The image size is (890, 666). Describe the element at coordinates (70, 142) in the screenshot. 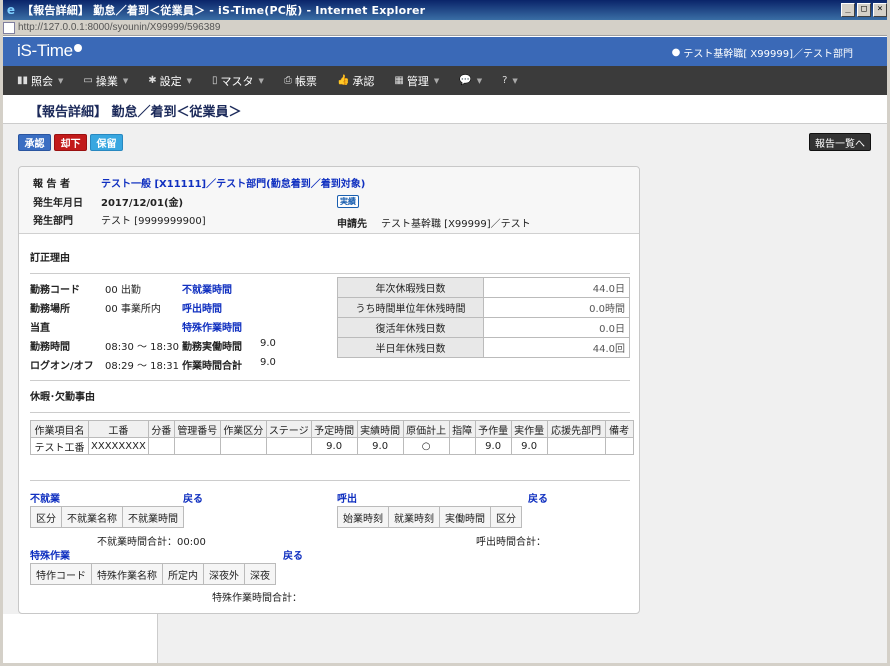

I see `reject-button: 却下` at that location.